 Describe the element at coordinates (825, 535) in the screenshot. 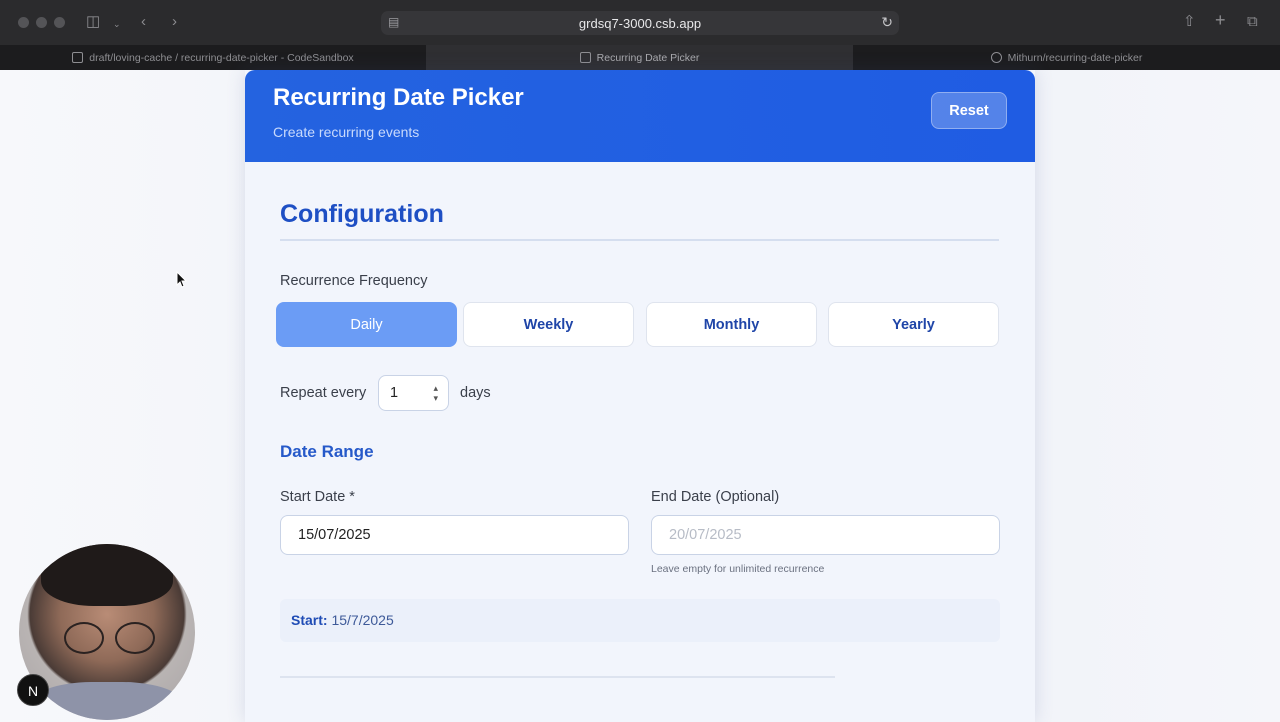

I see `end-date-input: 20/07/2025` at that location.